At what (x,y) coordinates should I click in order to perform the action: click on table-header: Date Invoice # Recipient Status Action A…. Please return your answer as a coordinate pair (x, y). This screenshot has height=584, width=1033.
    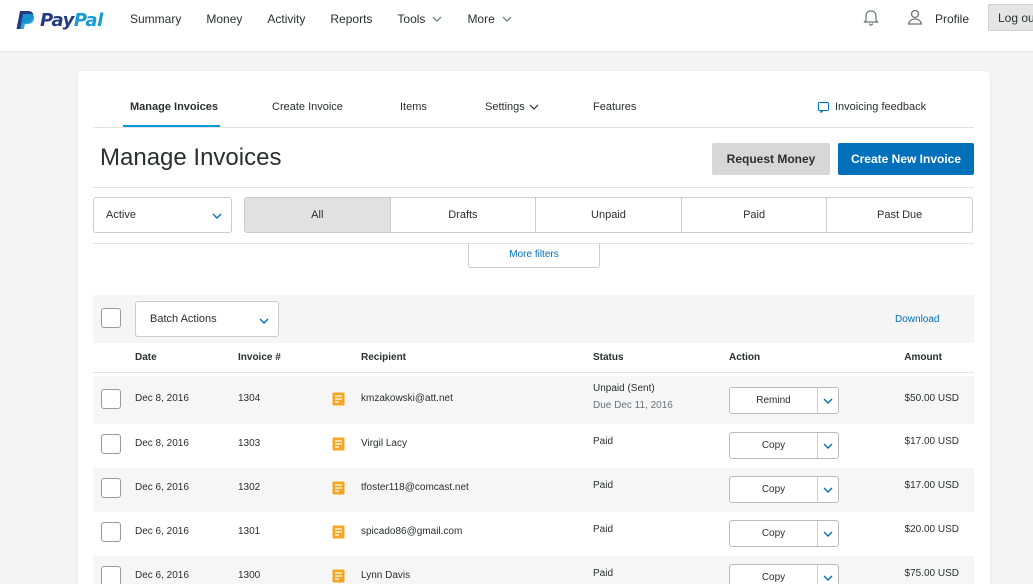
    Looking at the image, I should click on (533, 358).